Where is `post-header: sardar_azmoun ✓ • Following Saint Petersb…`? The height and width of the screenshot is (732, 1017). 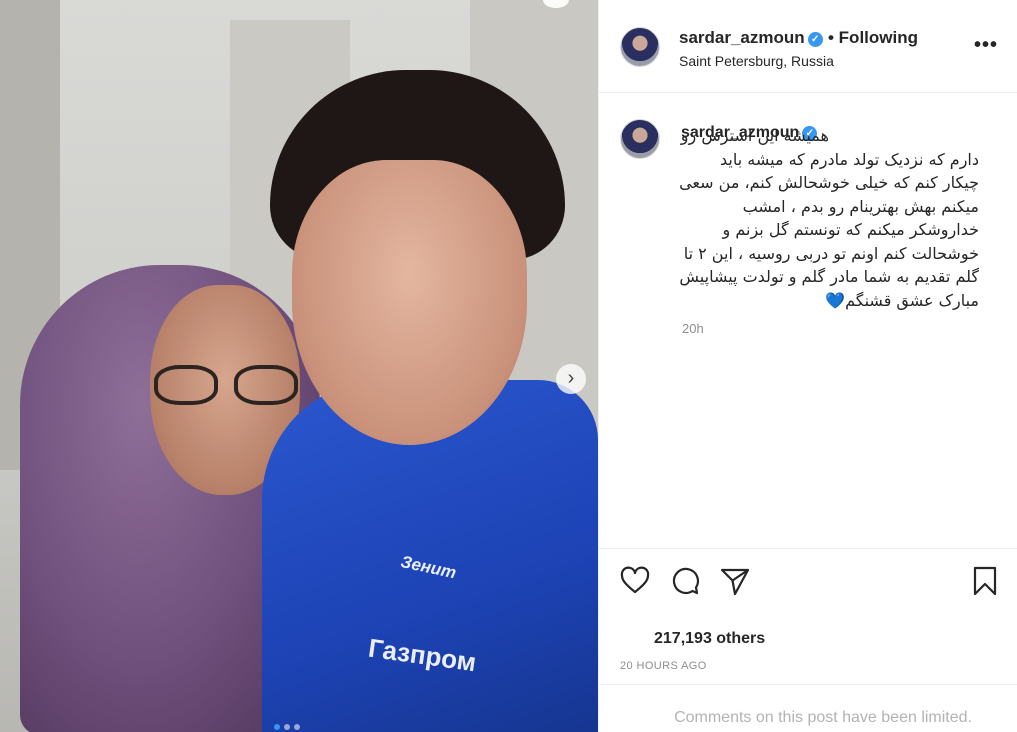
post-header: sardar_azmoun ✓ • Following Saint Petersb… is located at coordinates (808, 46).